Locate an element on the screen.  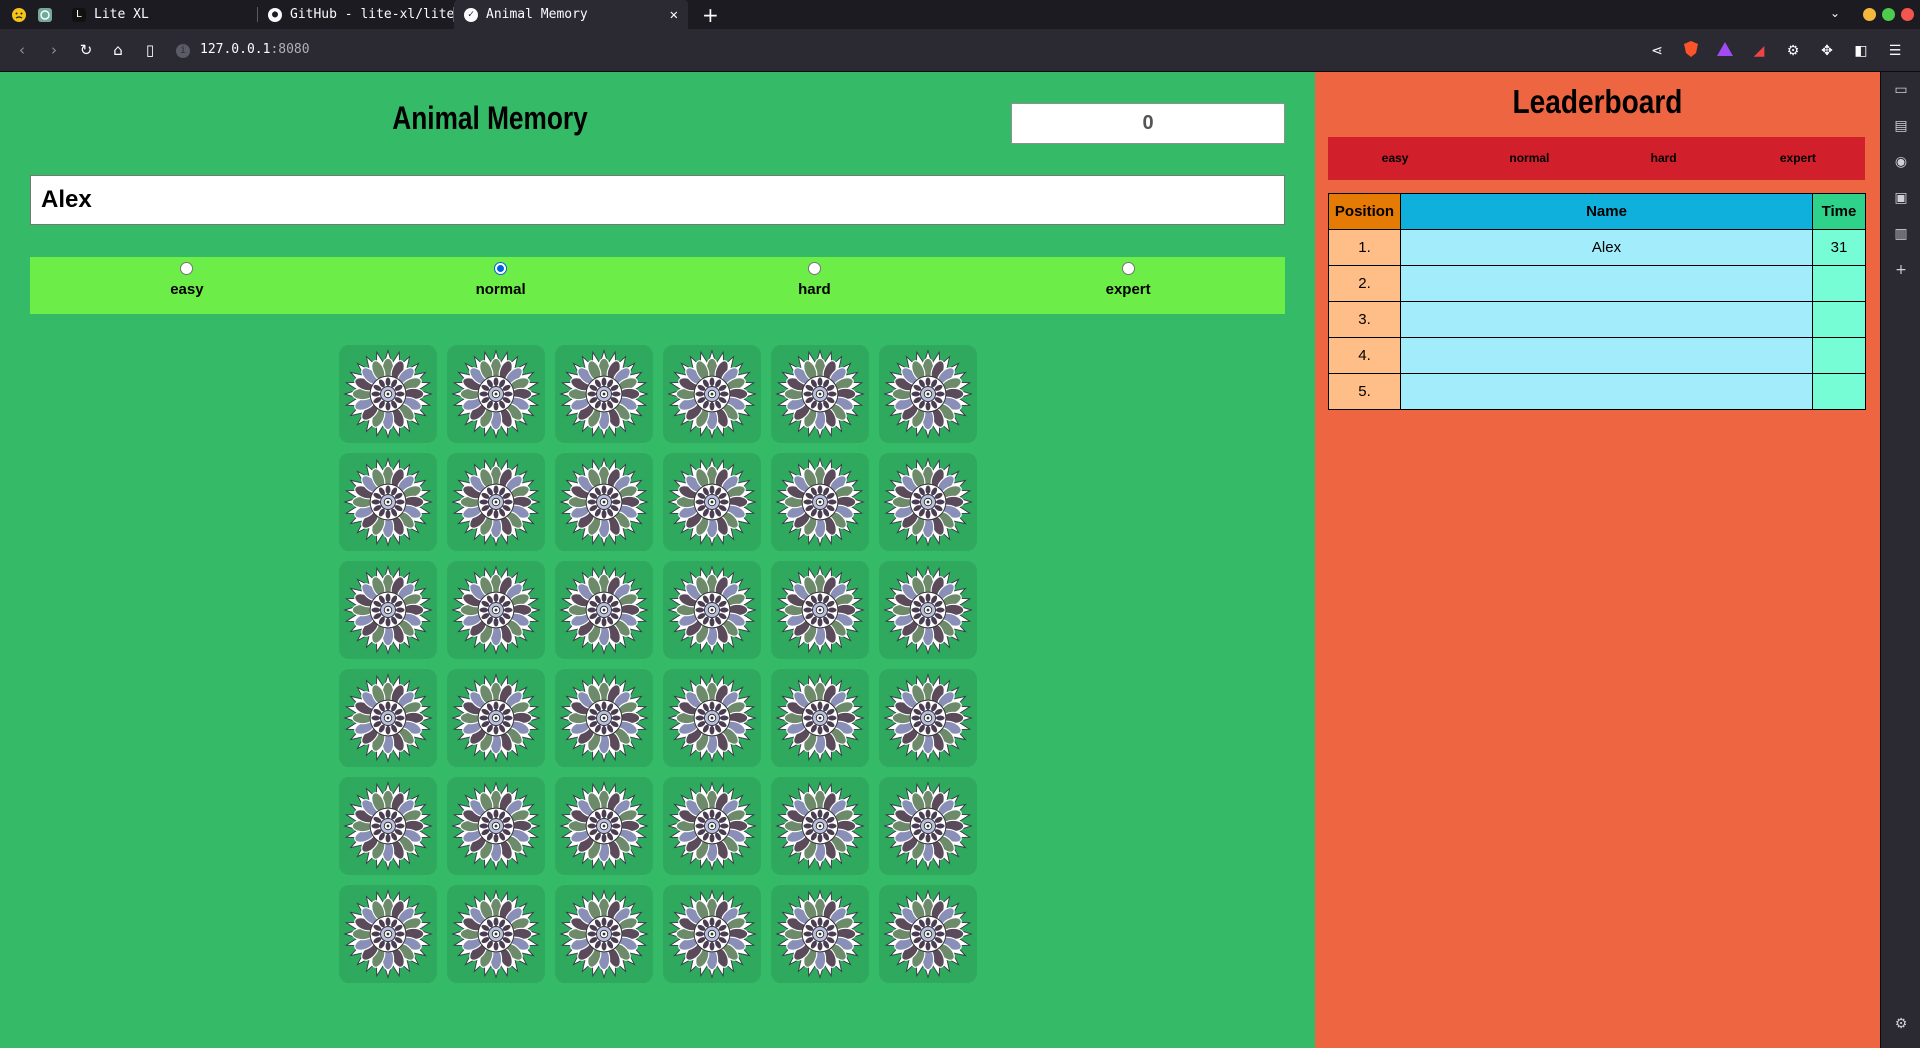
row-position: 2. is located at coordinates (1364, 283).